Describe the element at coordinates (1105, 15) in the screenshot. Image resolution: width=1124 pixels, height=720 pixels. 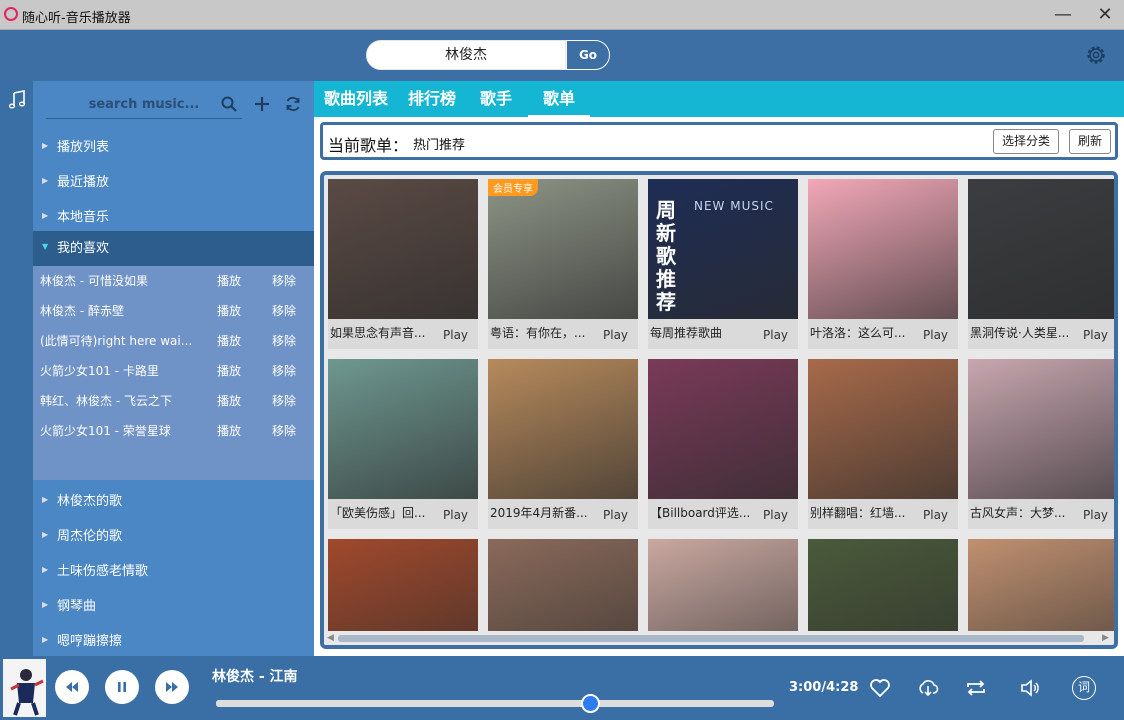
I see `close-button: ✕` at that location.